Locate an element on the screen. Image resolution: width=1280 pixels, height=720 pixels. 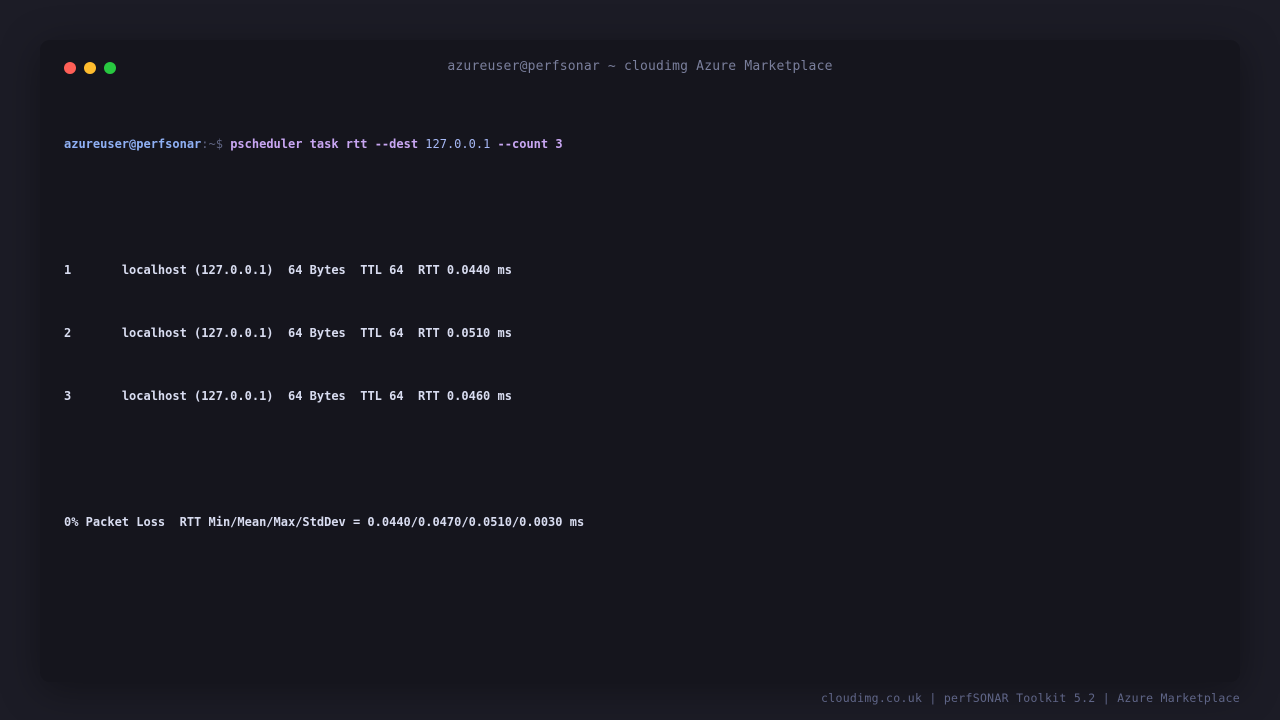
result-seq: 1 is located at coordinates (68, 270).